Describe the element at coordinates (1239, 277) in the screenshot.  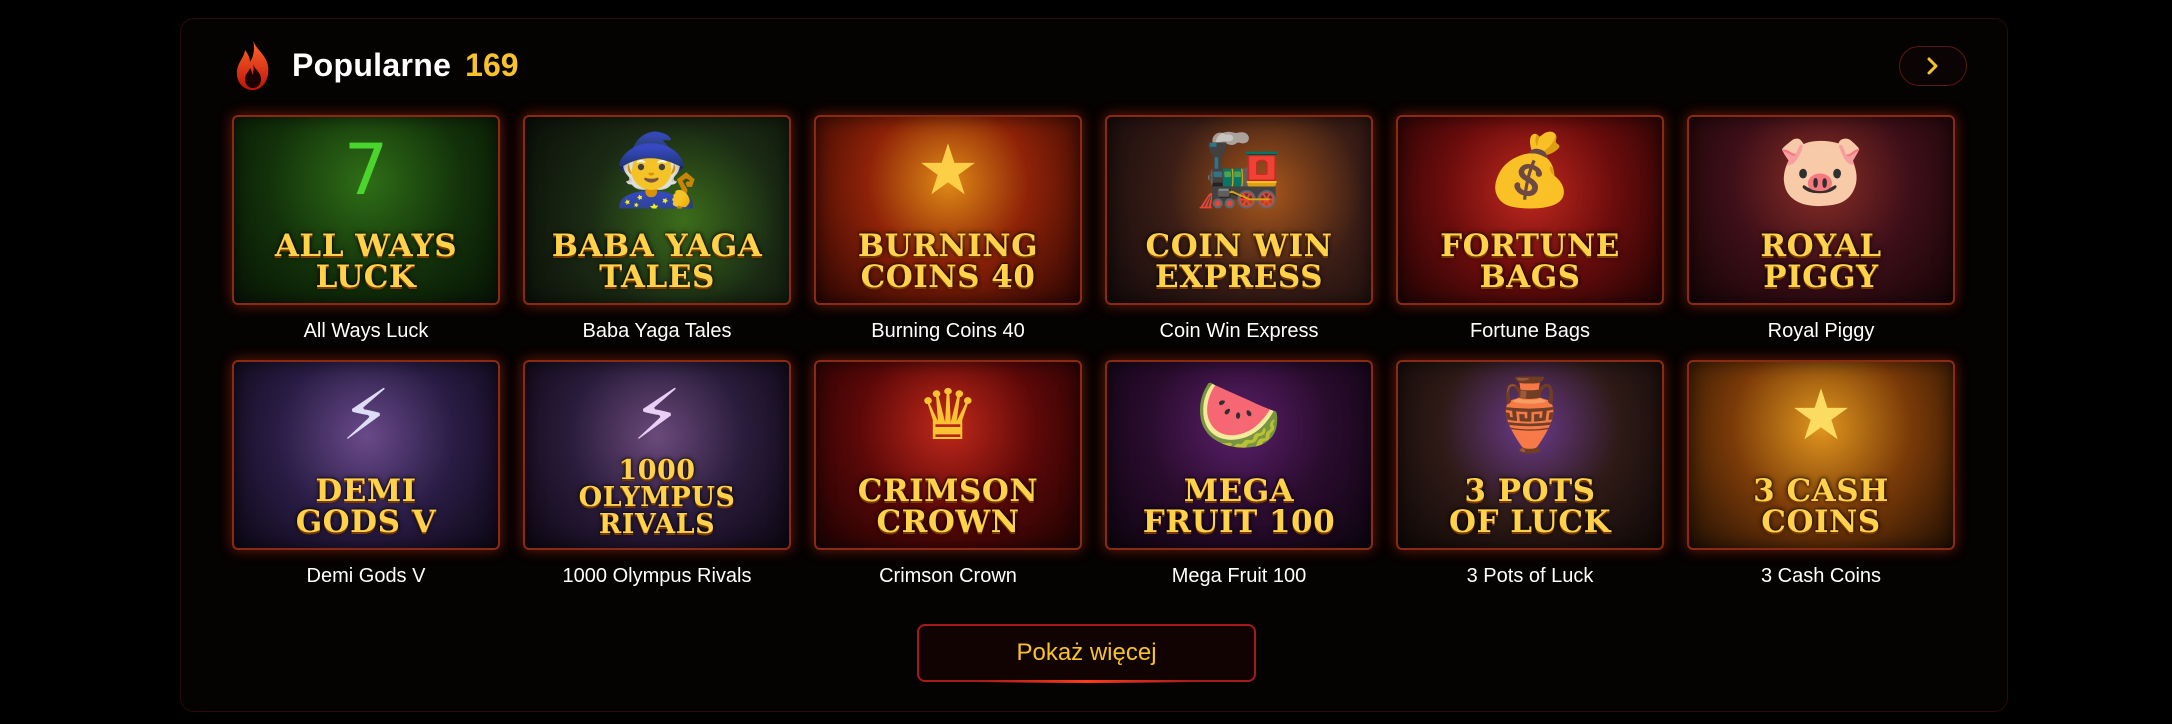
I see `game-art-title: EXPRESS` at that location.